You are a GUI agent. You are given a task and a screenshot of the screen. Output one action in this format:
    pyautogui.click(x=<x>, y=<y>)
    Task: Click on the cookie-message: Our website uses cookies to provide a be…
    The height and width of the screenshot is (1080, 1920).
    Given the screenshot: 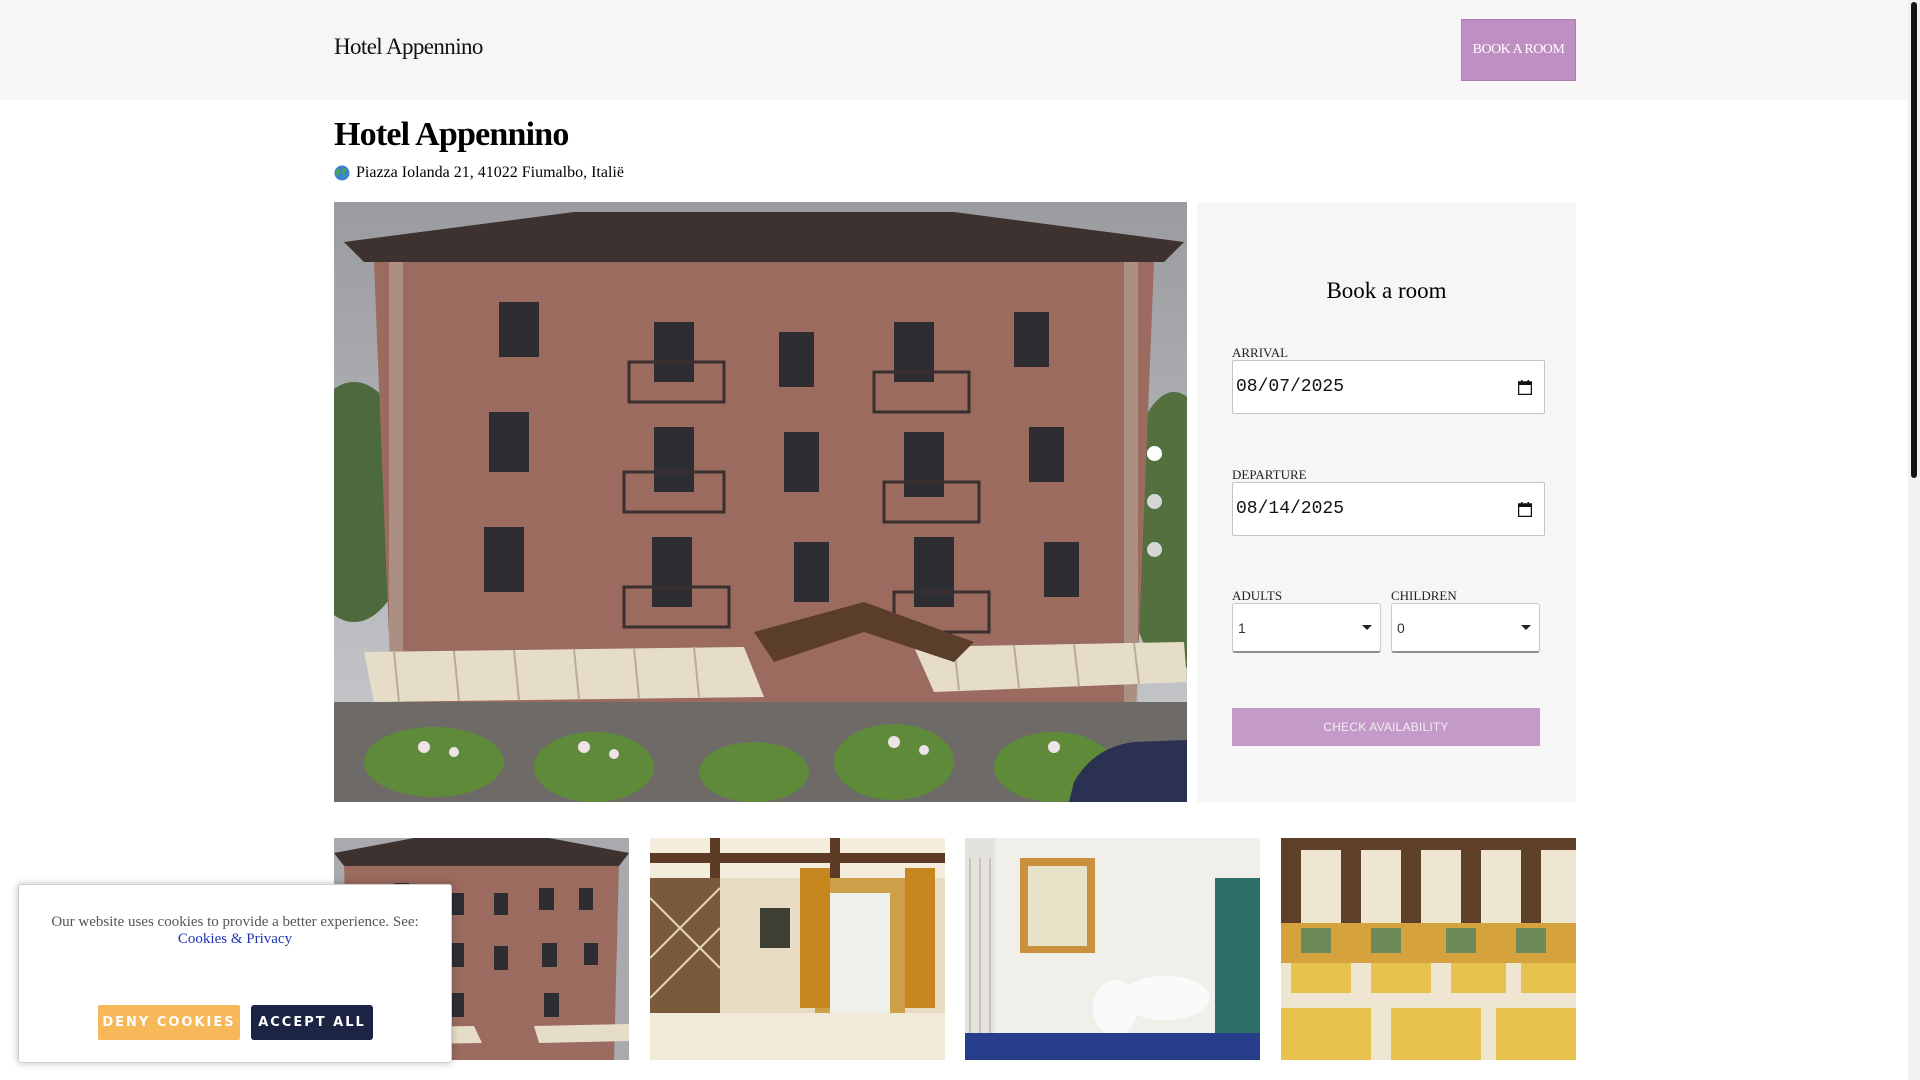 What is the action you would take?
    pyautogui.click(x=235, y=931)
    